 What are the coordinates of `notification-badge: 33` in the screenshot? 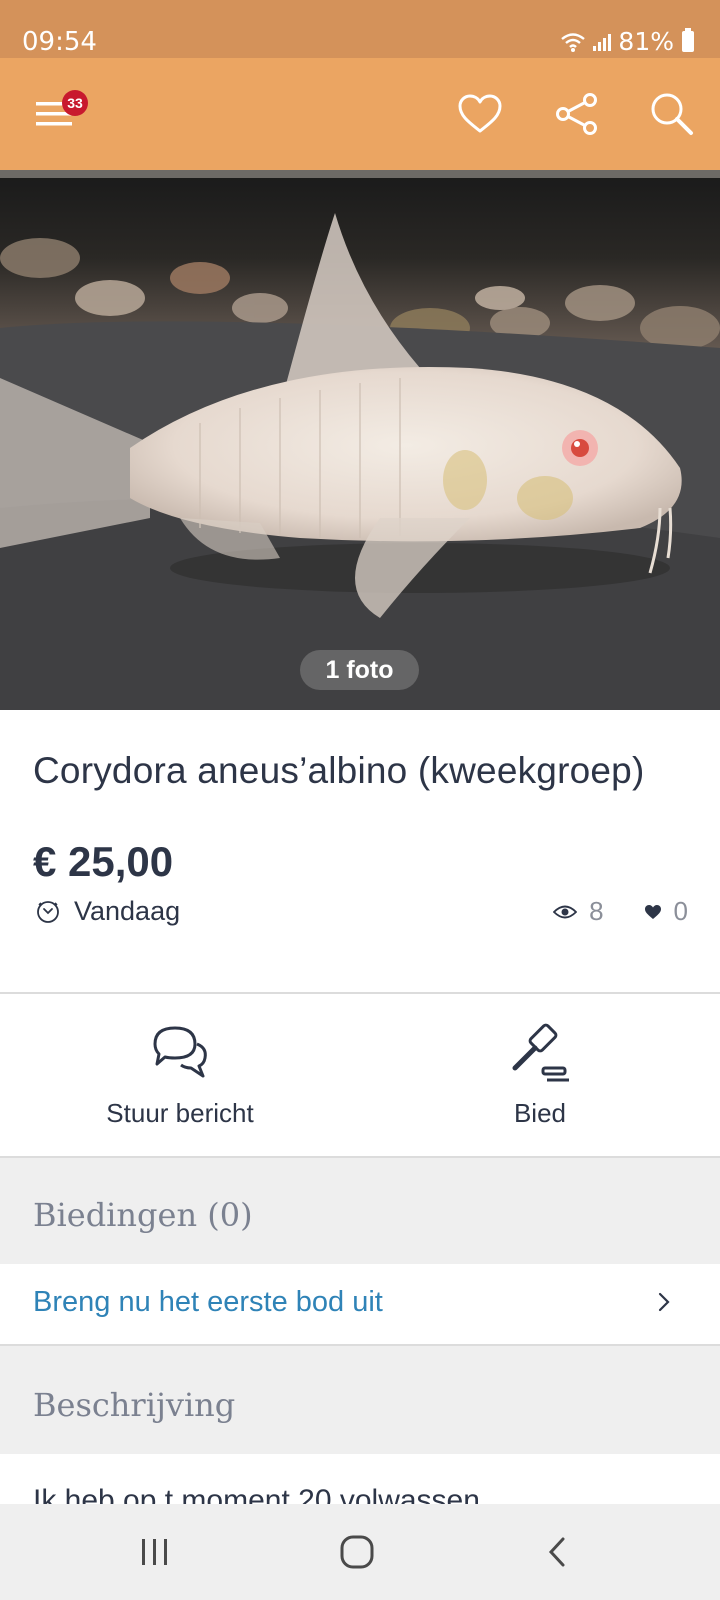 It's located at (75, 103).